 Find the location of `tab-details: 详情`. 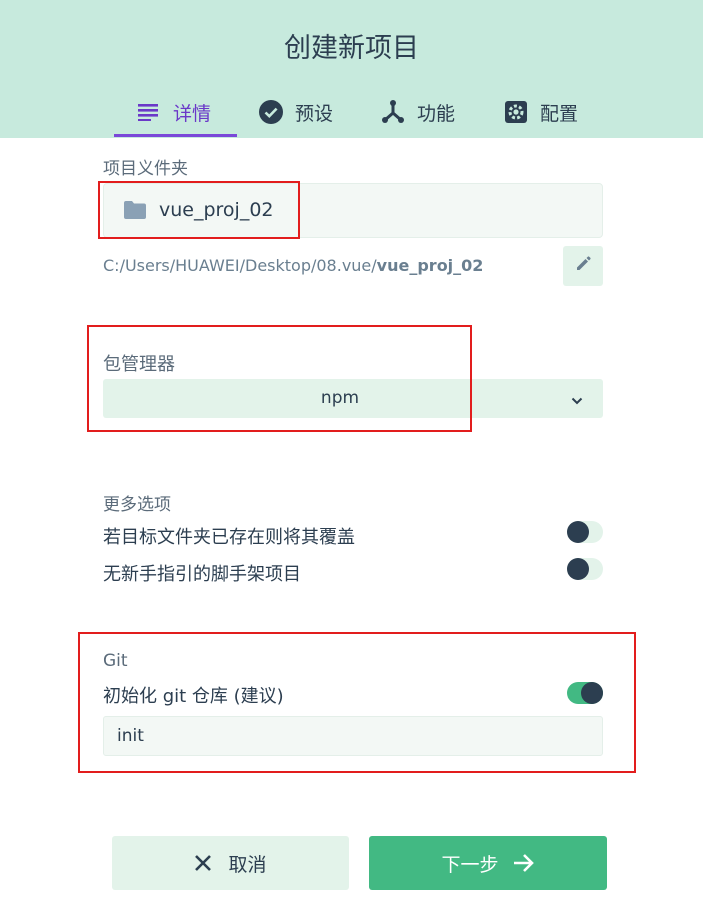

tab-details: 详情 is located at coordinates (174, 112).